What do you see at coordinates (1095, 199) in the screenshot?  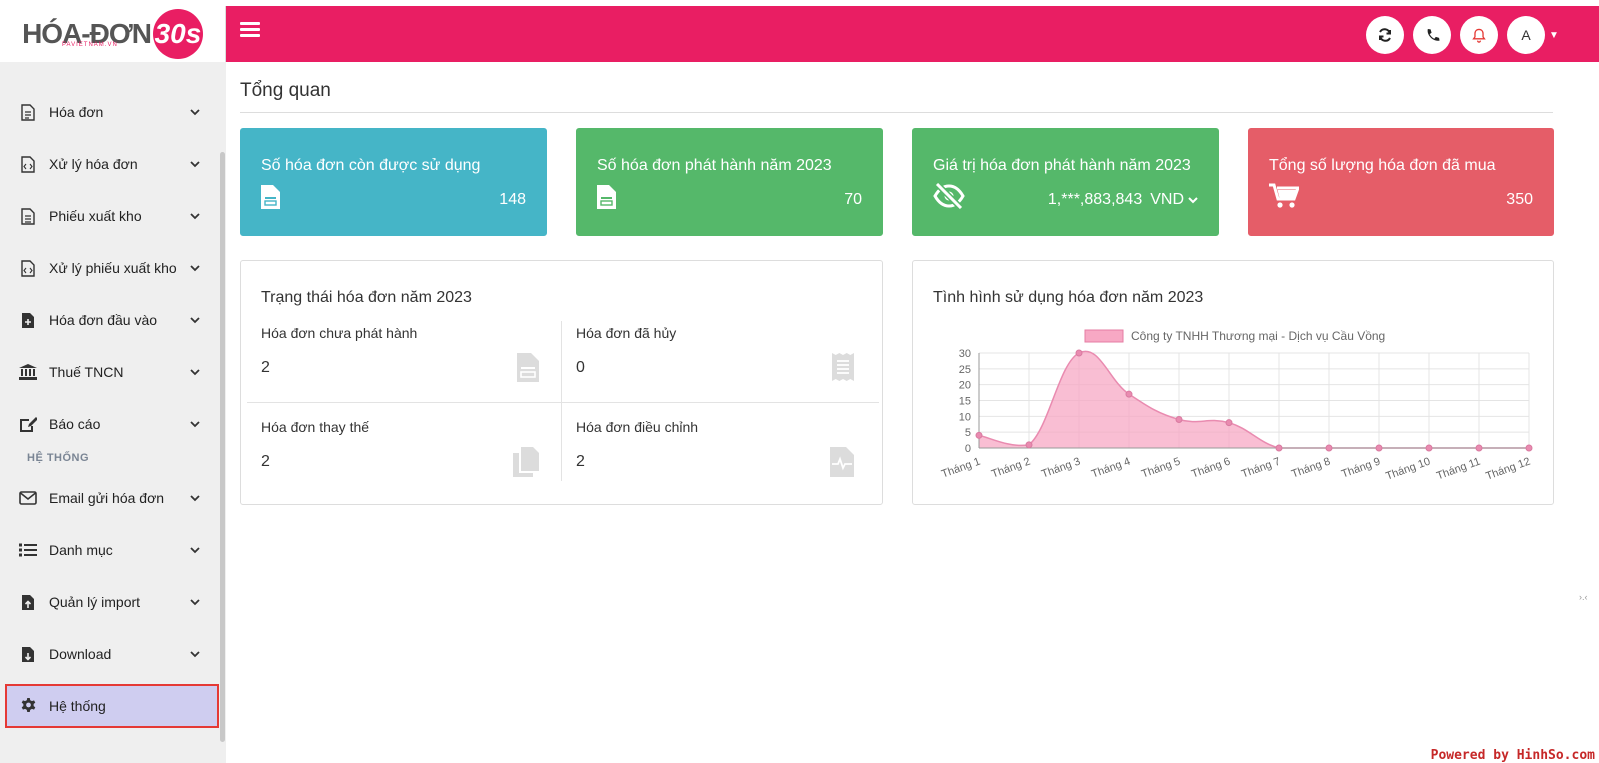 I see `stat-card-value: 1,***,883,843` at bounding box center [1095, 199].